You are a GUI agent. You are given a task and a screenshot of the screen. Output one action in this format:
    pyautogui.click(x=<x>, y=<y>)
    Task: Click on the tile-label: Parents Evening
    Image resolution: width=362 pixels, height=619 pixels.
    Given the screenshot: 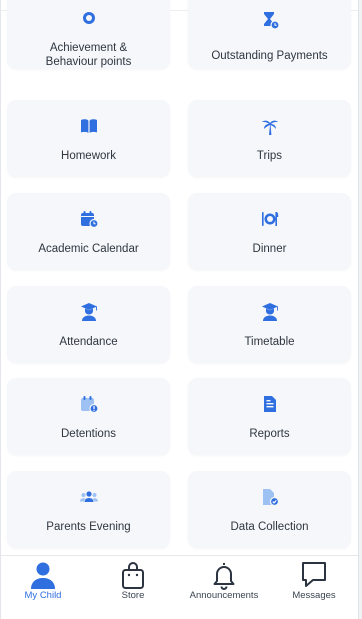 What is the action you would take?
    pyautogui.click(x=88, y=527)
    